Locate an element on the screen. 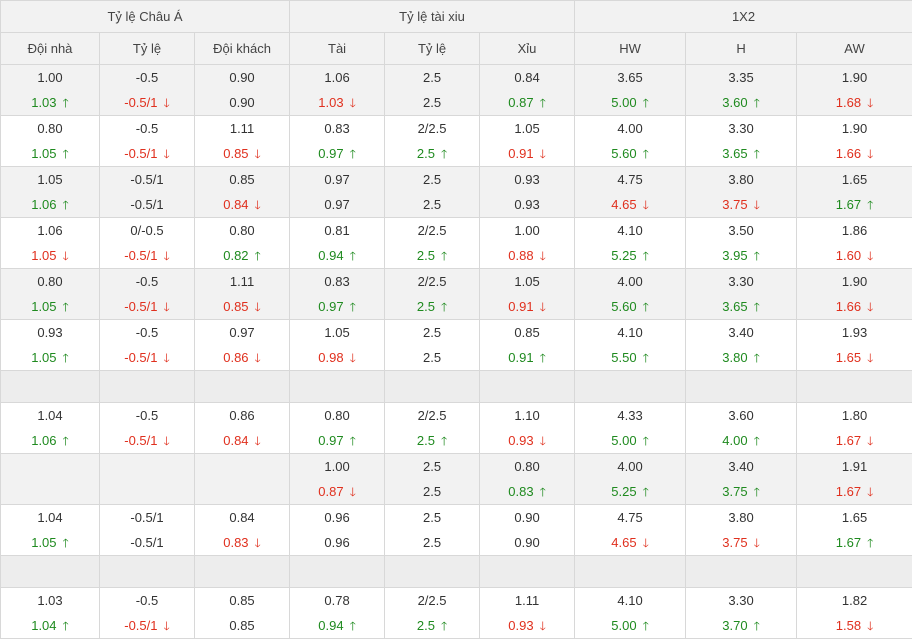 The width and height of the screenshot is (912, 639). odds-cell-home: 1.001.03🡑 is located at coordinates (50, 90).